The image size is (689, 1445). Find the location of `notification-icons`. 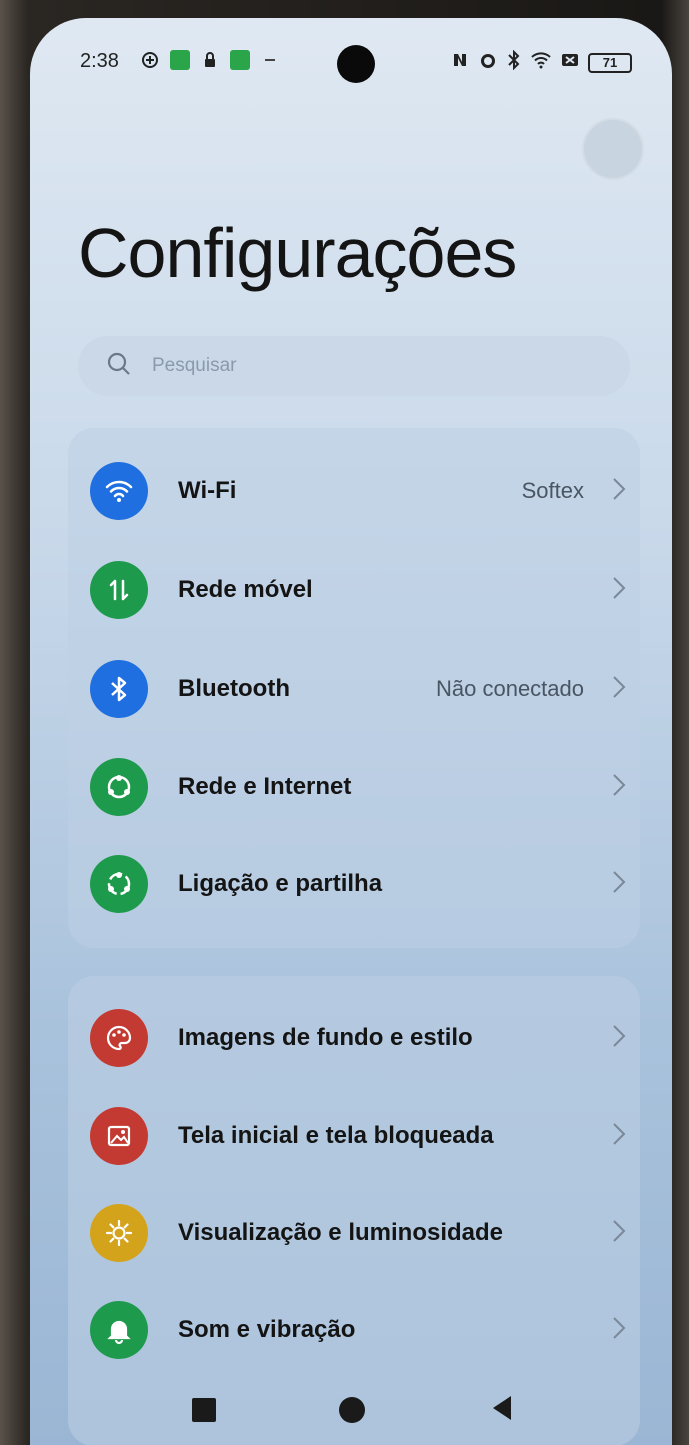

notification-icons is located at coordinates (210, 60).